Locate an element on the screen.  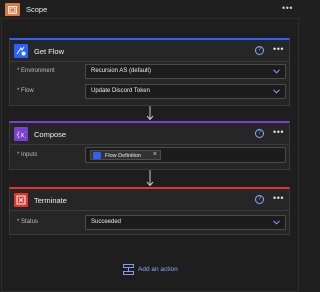
compose-icon: {x} is located at coordinates (21, 134).